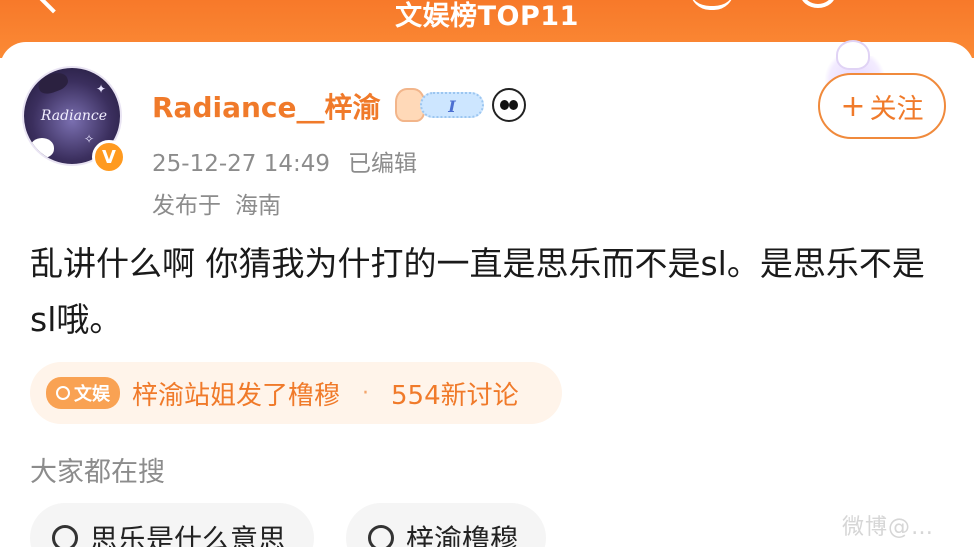 This screenshot has width=974, height=547. Describe the element at coordinates (266, 106) in the screenshot. I see `author-name: Radiance__梓渝` at that location.